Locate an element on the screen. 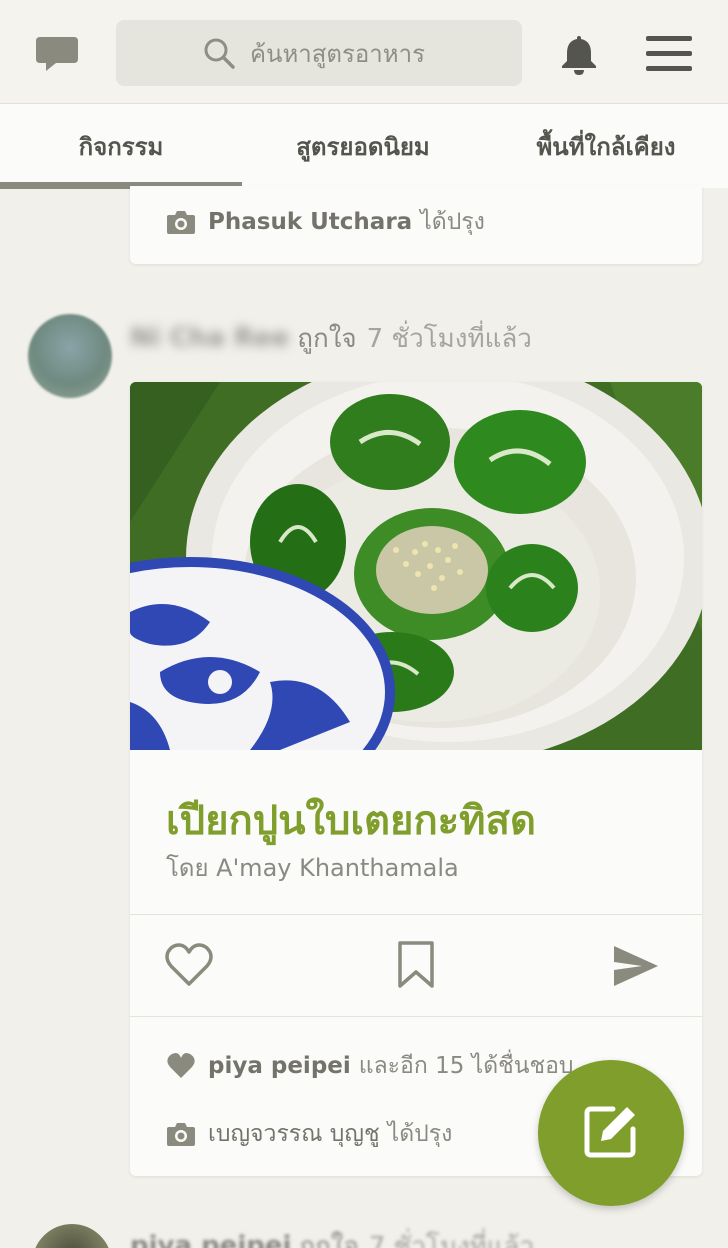 The width and height of the screenshot is (728, 1248). tab-bar: กิจกรรม สูตรยอดนิยม พื้นที่ใกล้เคียง is located at coordinates (364, 146).